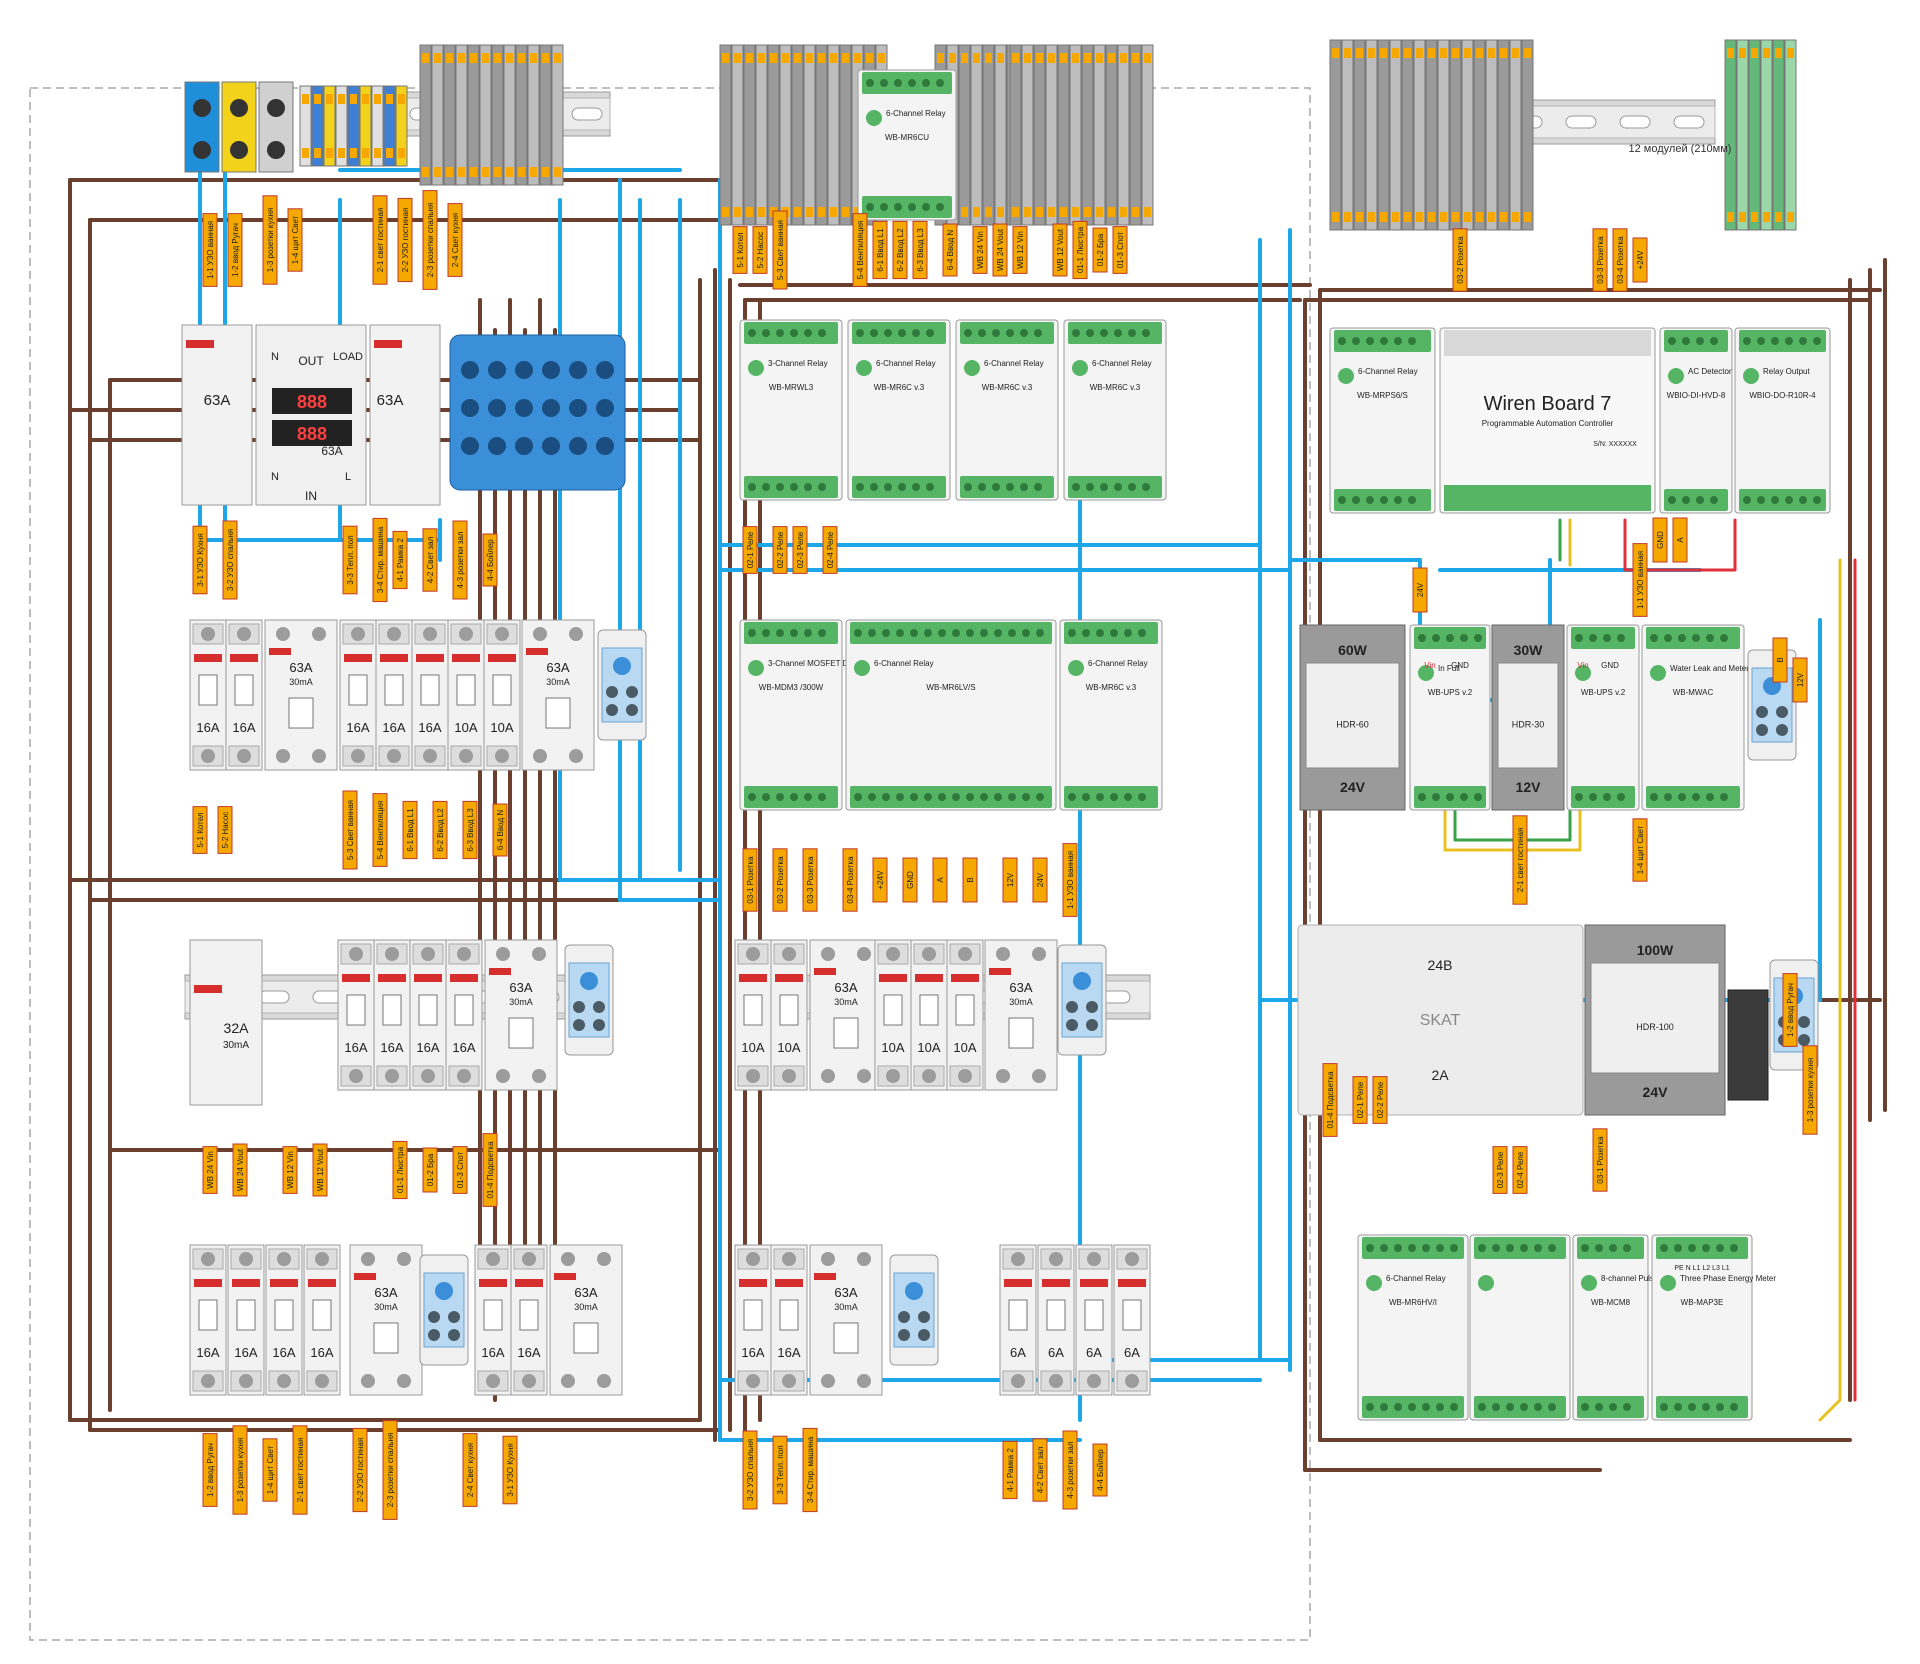 This screenshot has width=1920, height=1664. Describe the element at coordinates (750, 549) in the screenshot. I see `wire-tag-text: 02-1 Реле` at that location.